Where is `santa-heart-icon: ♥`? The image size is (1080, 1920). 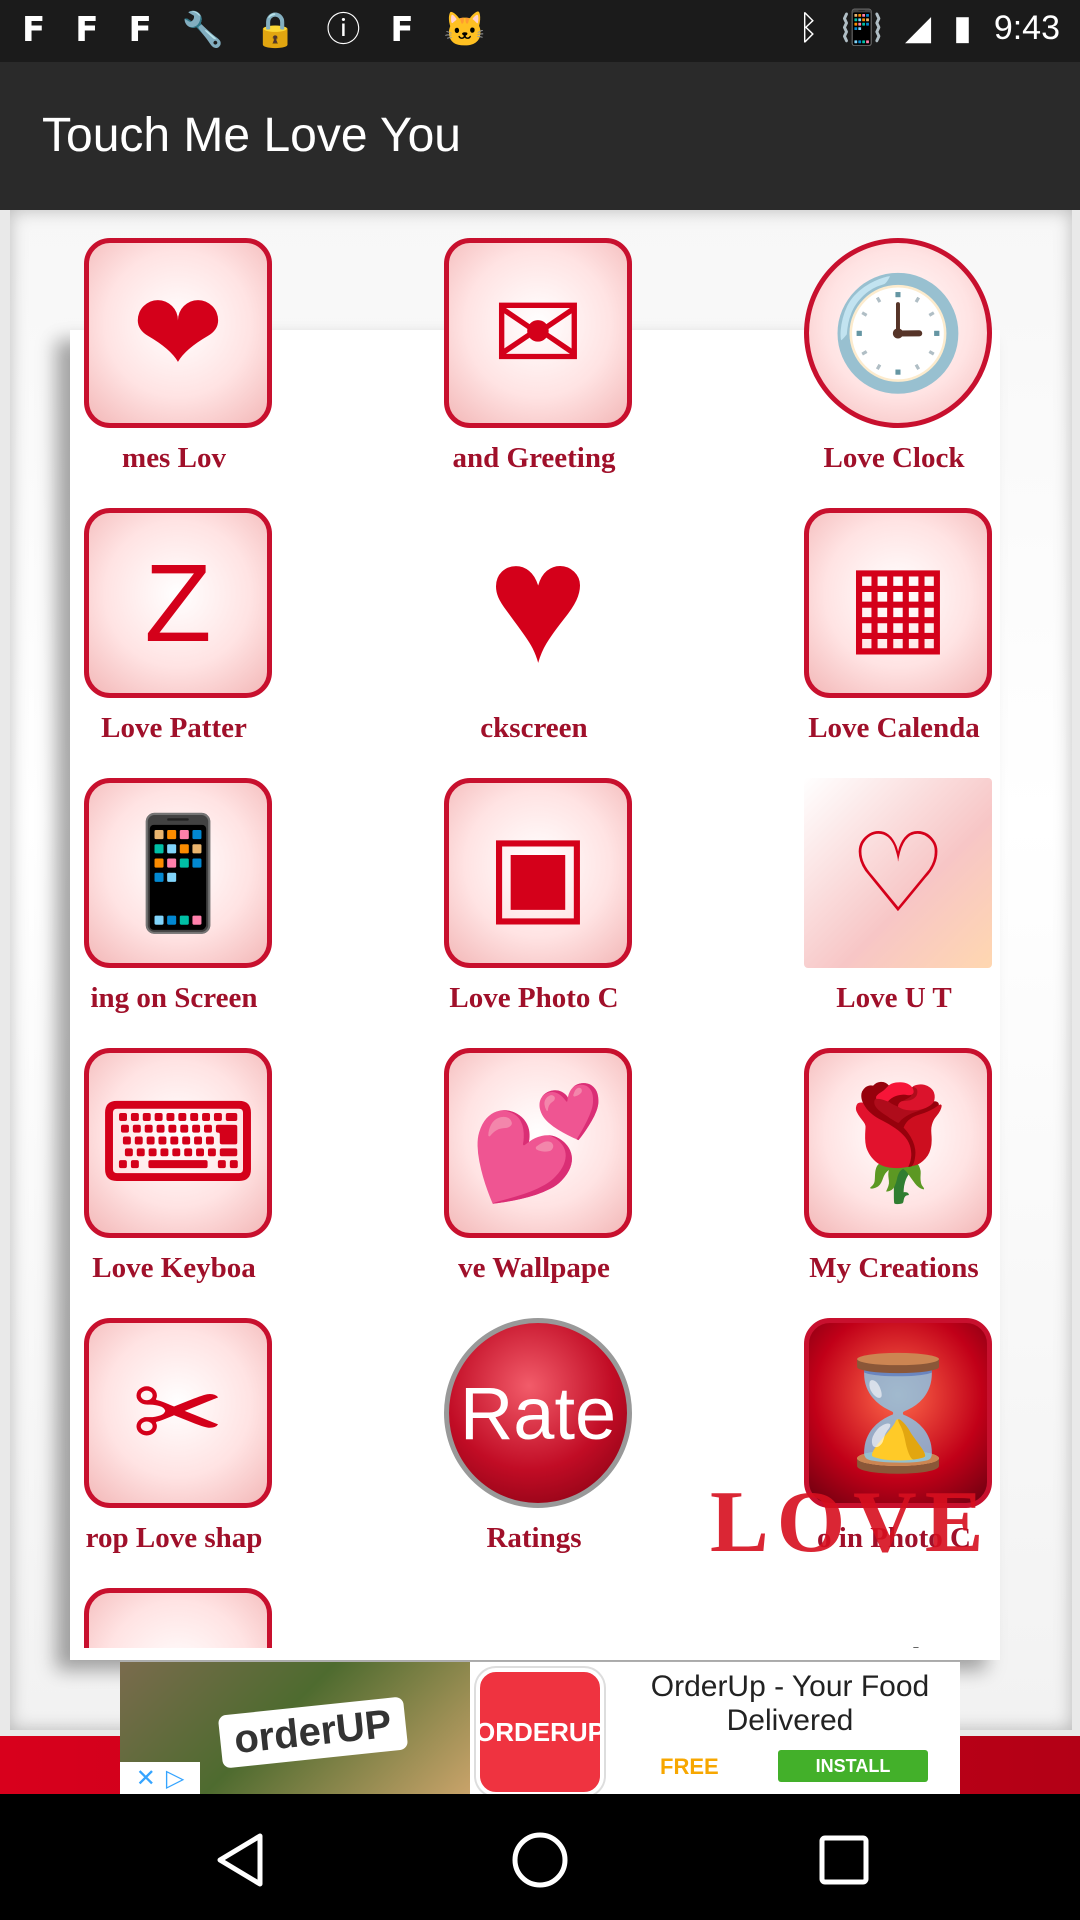 santa-heart-icon: ♥ is located at coordinates (538, 1618).